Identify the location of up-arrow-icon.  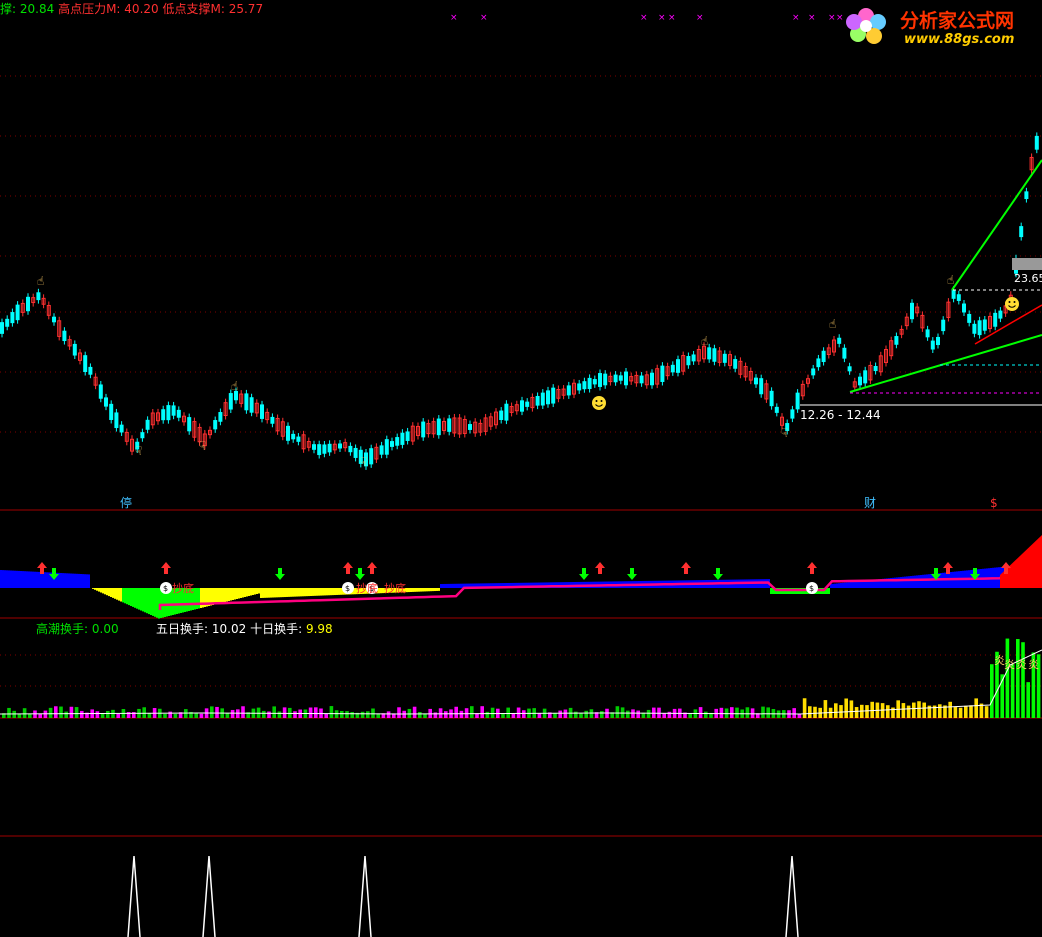
(372, 568).